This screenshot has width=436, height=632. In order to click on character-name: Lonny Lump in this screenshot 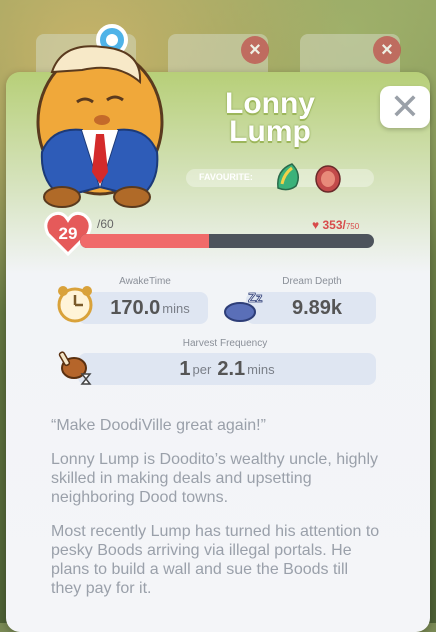, I will do `click(270, 117)`.